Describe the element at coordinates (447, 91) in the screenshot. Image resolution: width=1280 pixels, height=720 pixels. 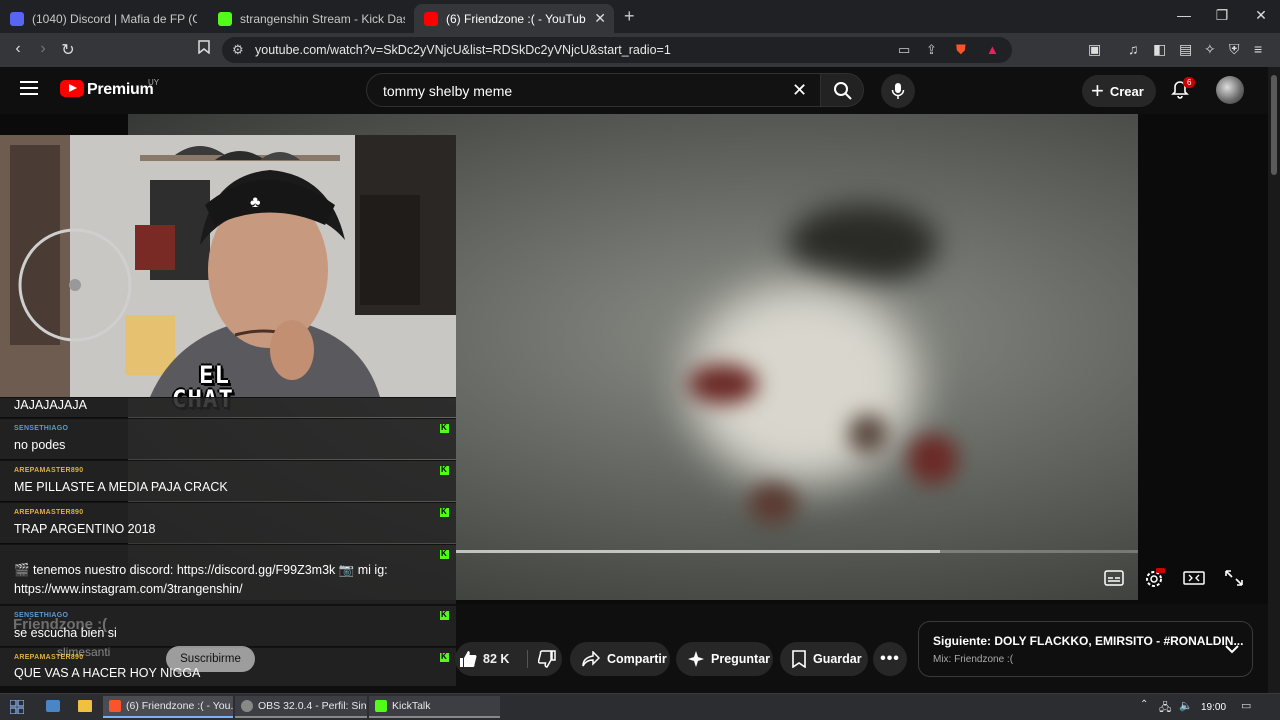
I see `search-input: tommy shelby meme` at that location.